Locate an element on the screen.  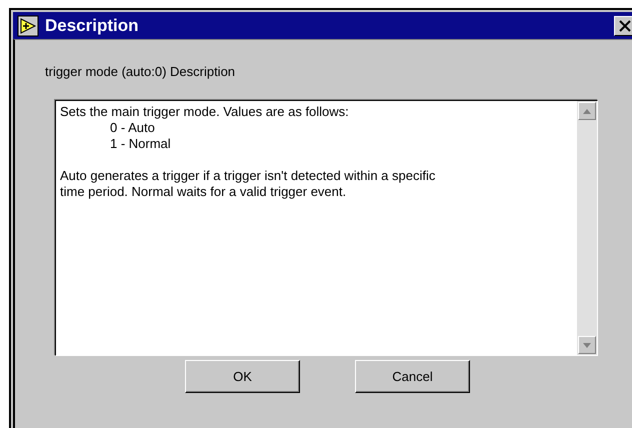
description-line: 0 - Auto is located at coordinates (132, 127).